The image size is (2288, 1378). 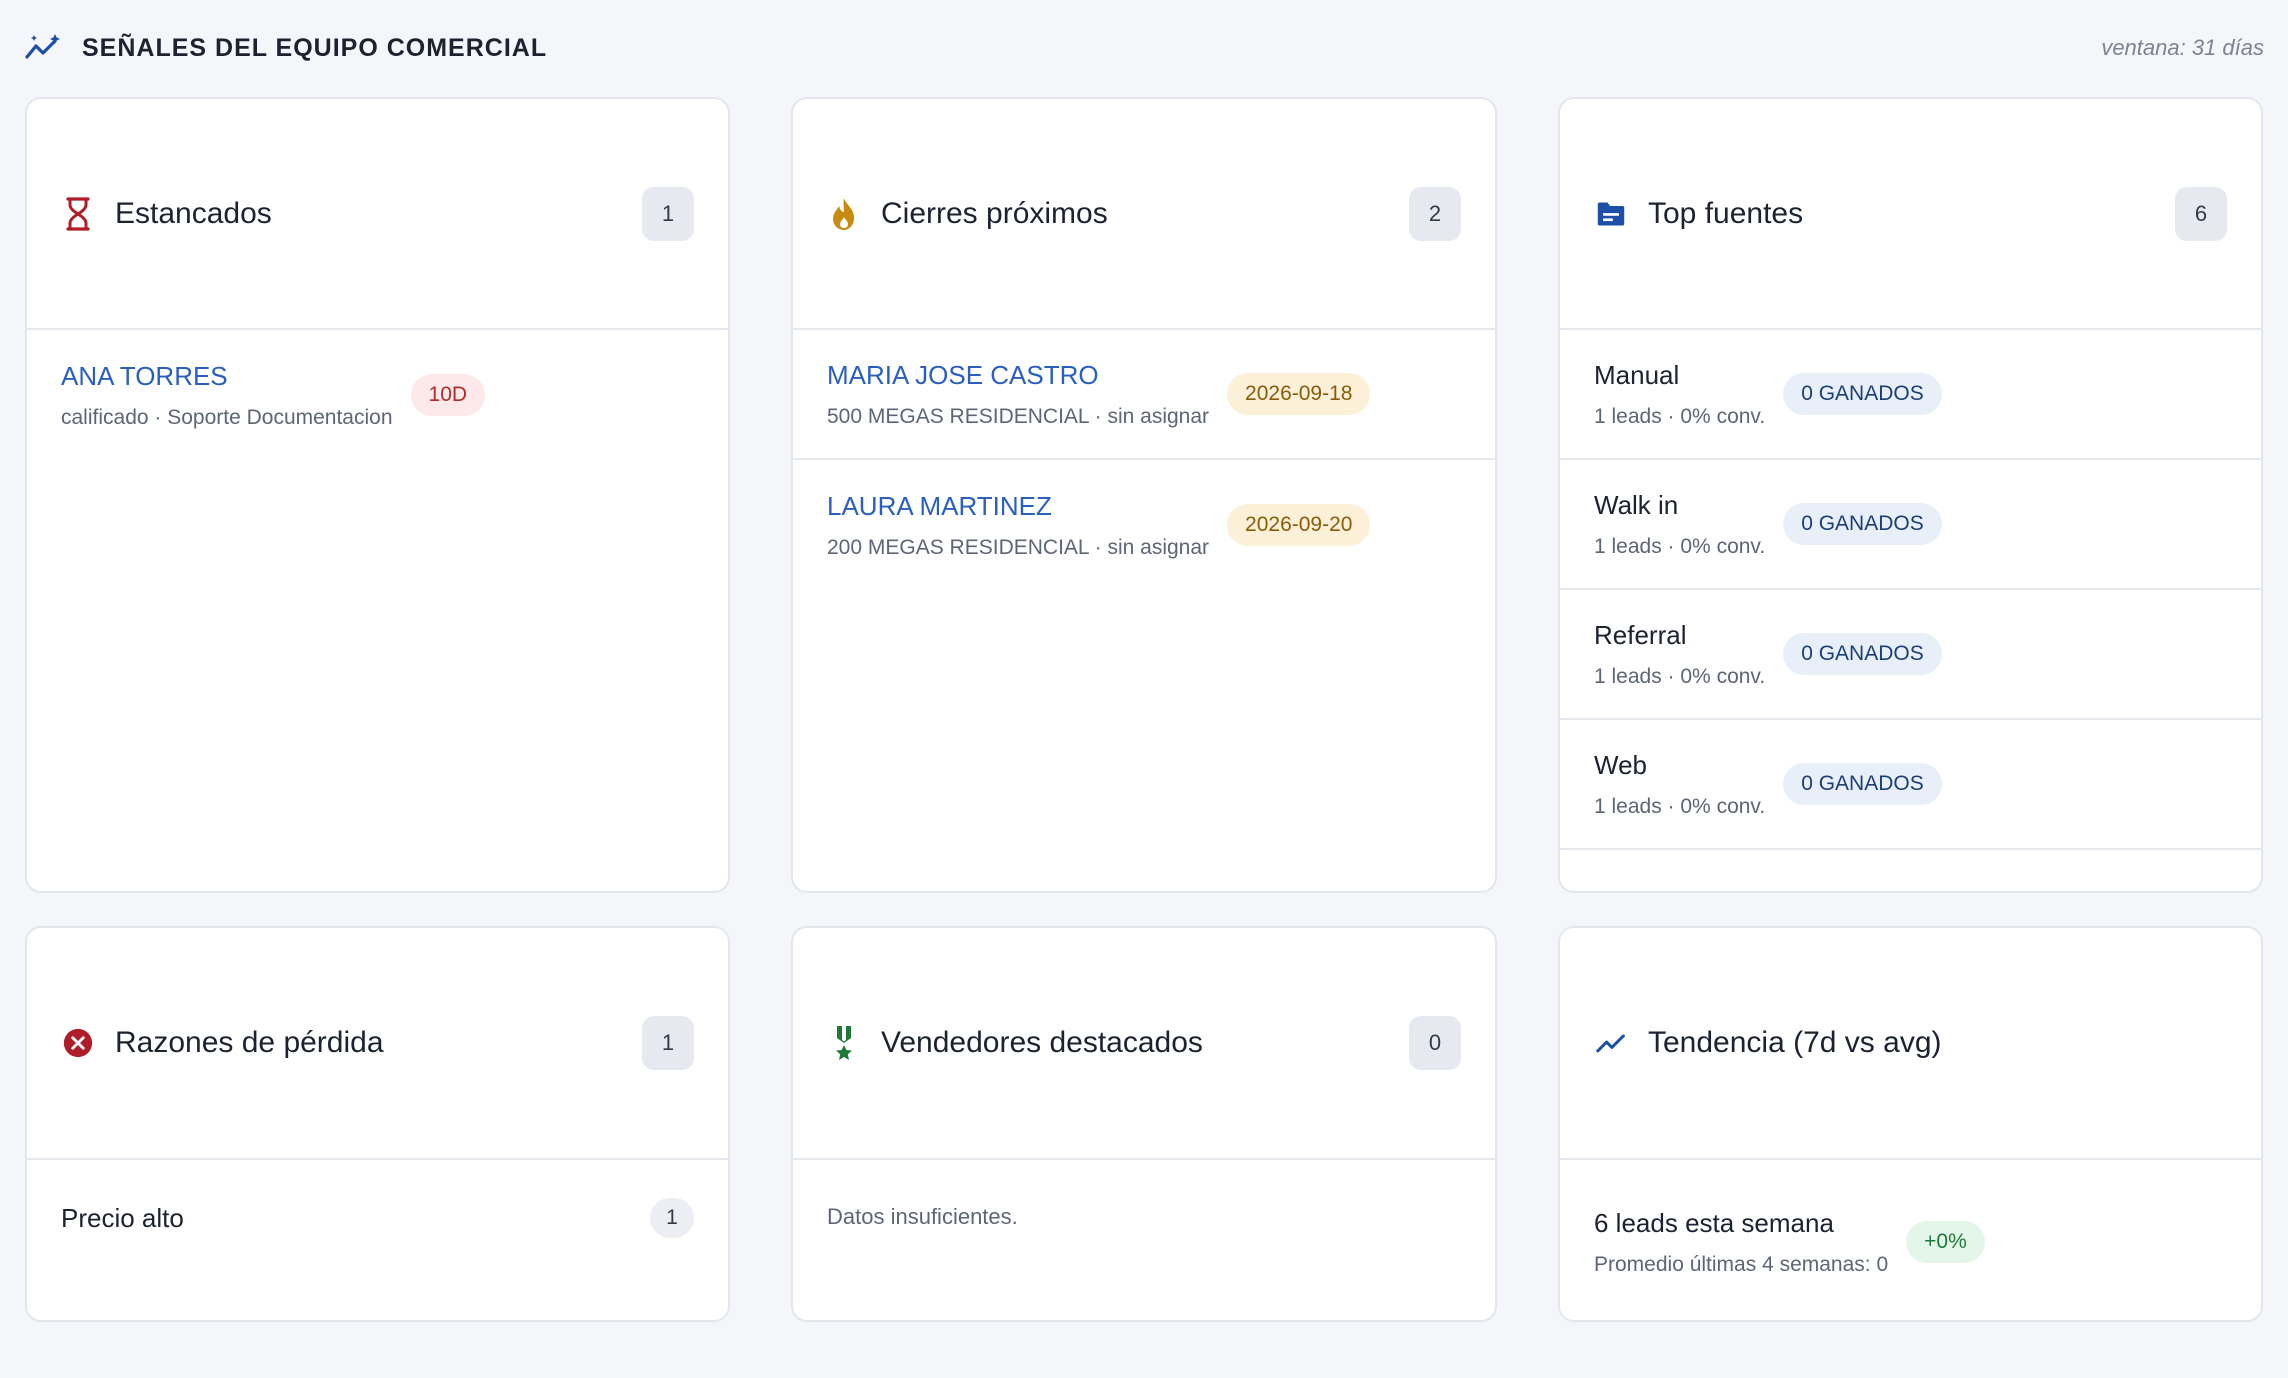 What do you see at coordinates (227, 417) in the screenshot?
I see `lead-meta: calificado · Soporte Documentacion` at bounding box center [227, 417].